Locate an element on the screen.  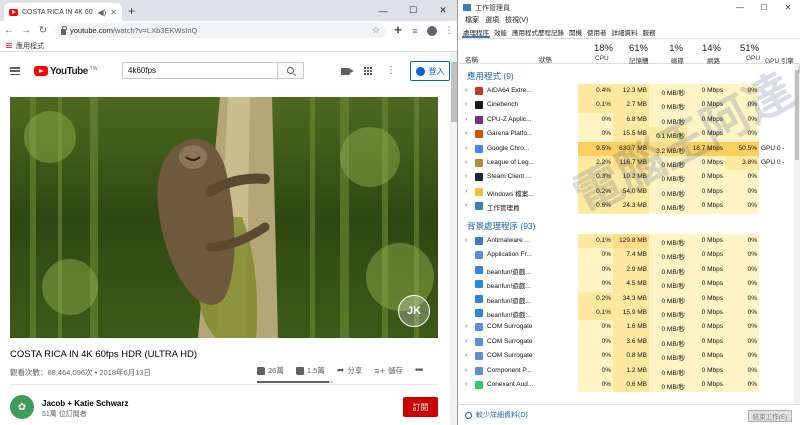
col-network: 網路 is located at coordinates (713, 60).